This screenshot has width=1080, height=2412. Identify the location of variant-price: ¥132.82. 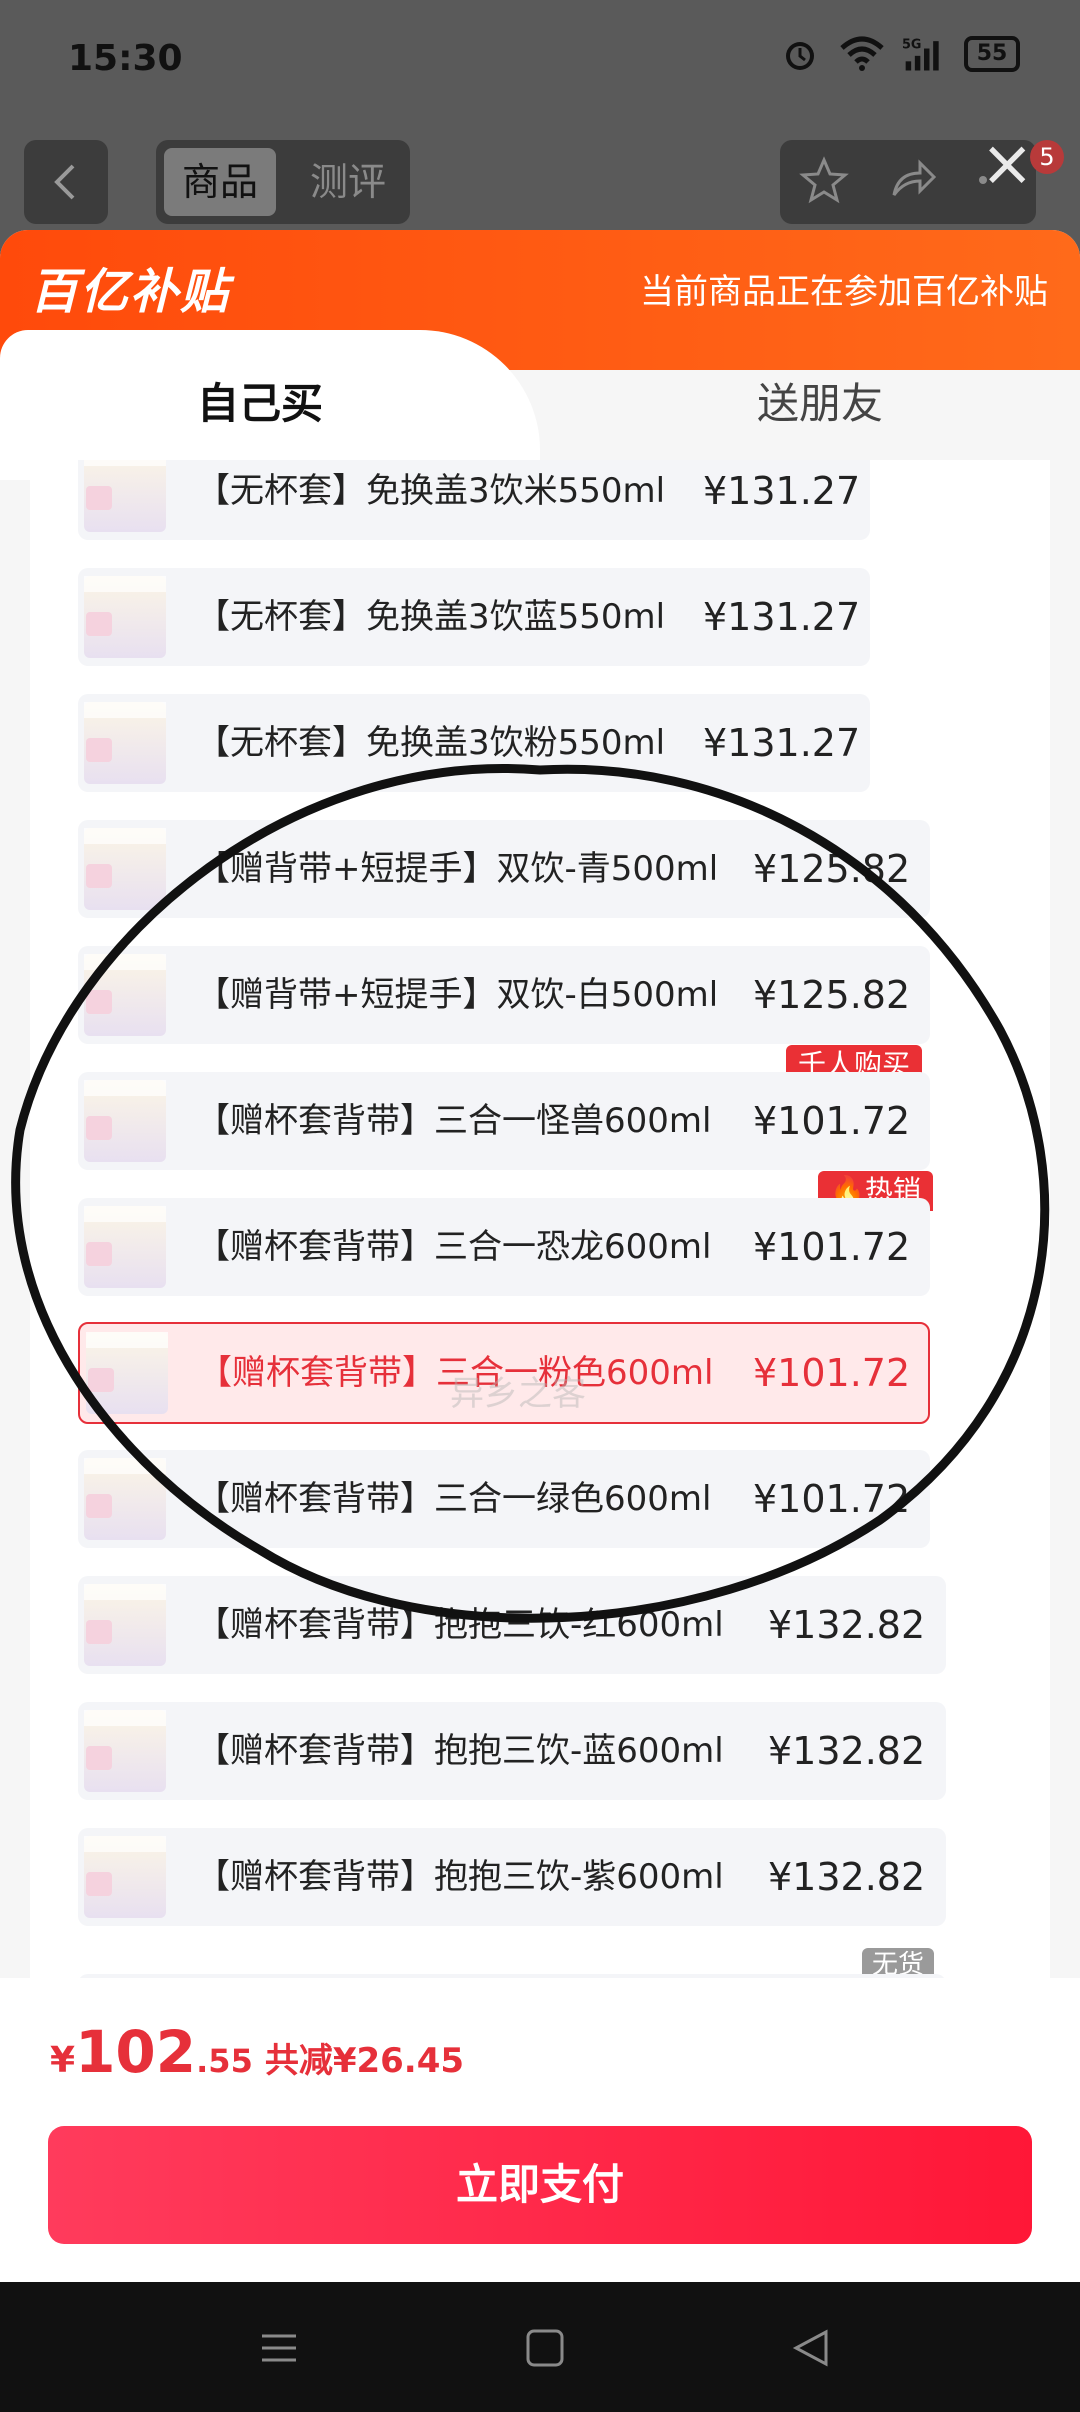
(847, 1877).